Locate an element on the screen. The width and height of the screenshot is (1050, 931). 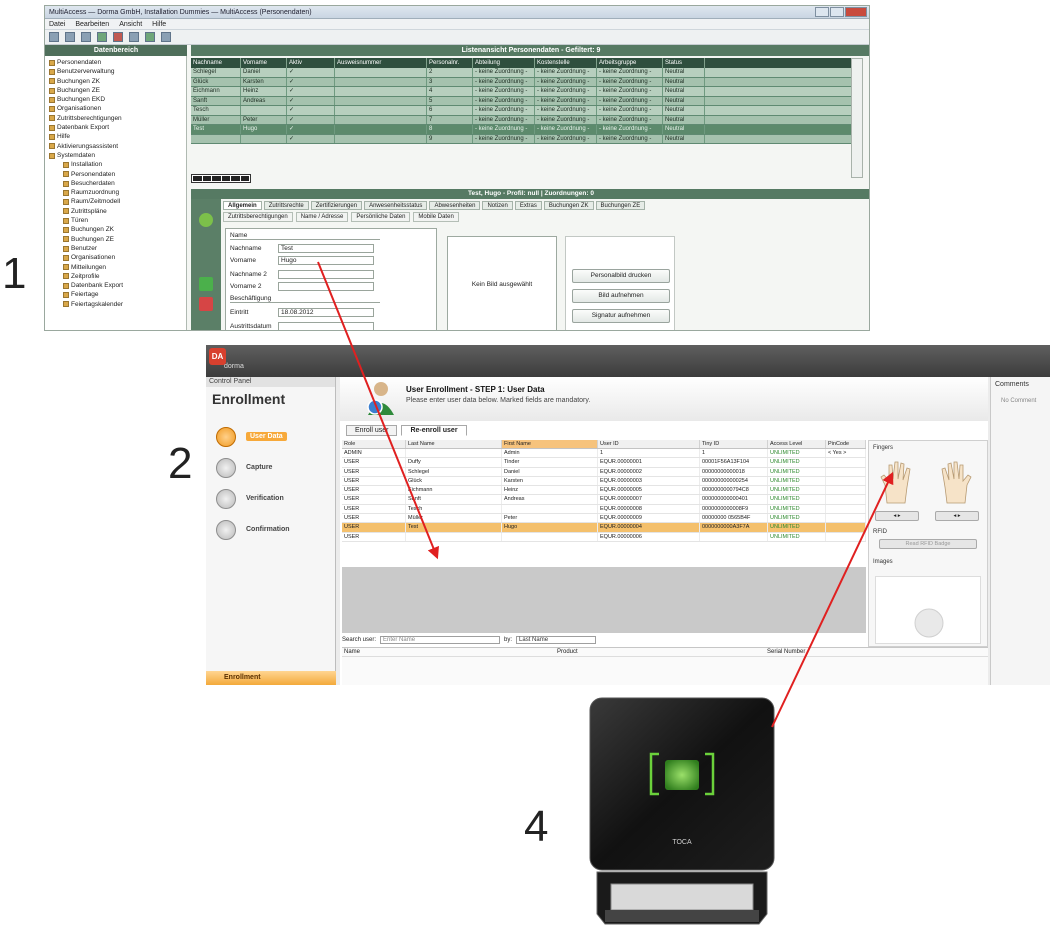
print-icon is located at coordinates (70, 37).